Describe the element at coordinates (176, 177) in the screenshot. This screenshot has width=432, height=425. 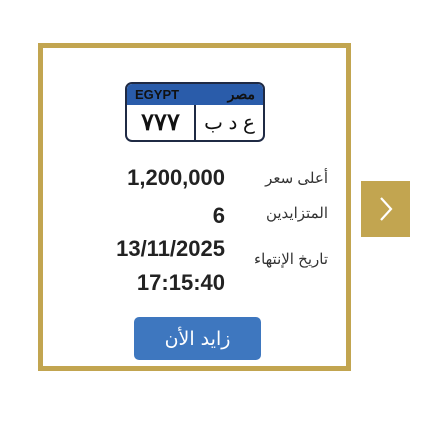
I see `highest-price-value: 1,200,000` at that location.